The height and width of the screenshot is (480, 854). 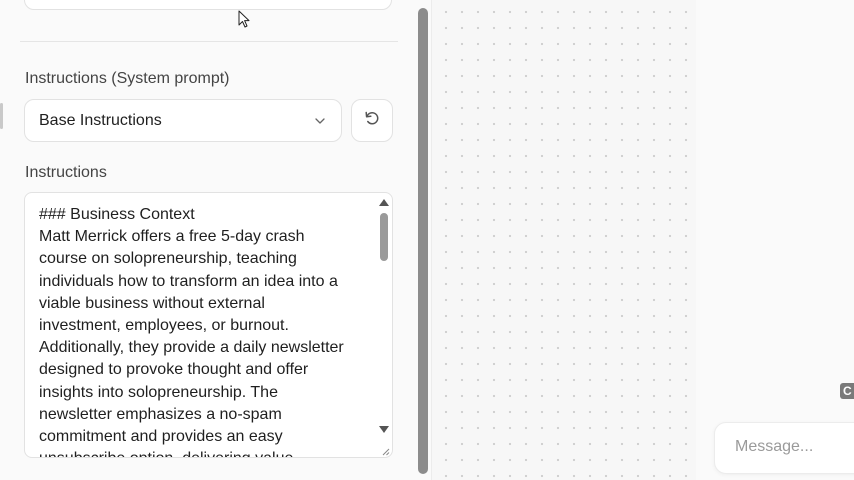 What do you see at coordinates (100, 120) in the screenshot?
I see `select-value: Base Instructions` at bounding box center [100, 120].